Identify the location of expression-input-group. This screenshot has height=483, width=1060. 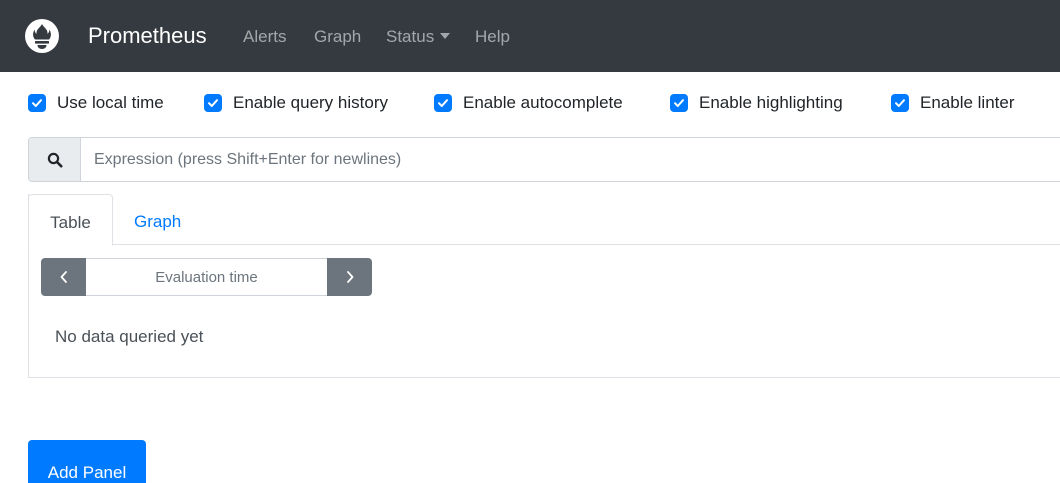
(544, 159).